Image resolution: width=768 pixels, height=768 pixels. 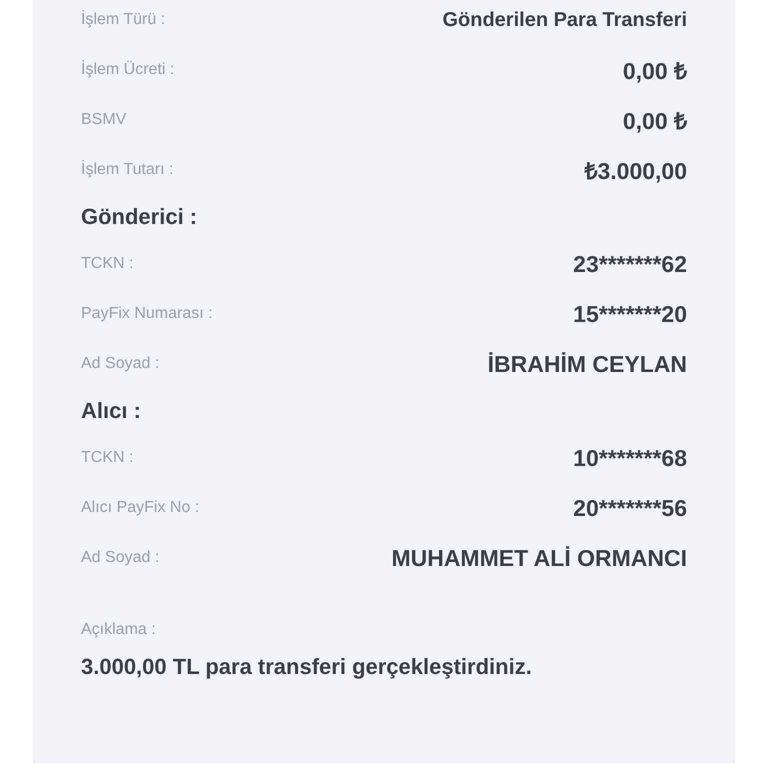 What do you see at coordinates (111, 411) in the screenshot?
I see `section-heading: Alıcı :` at bounding box center [111, 411].